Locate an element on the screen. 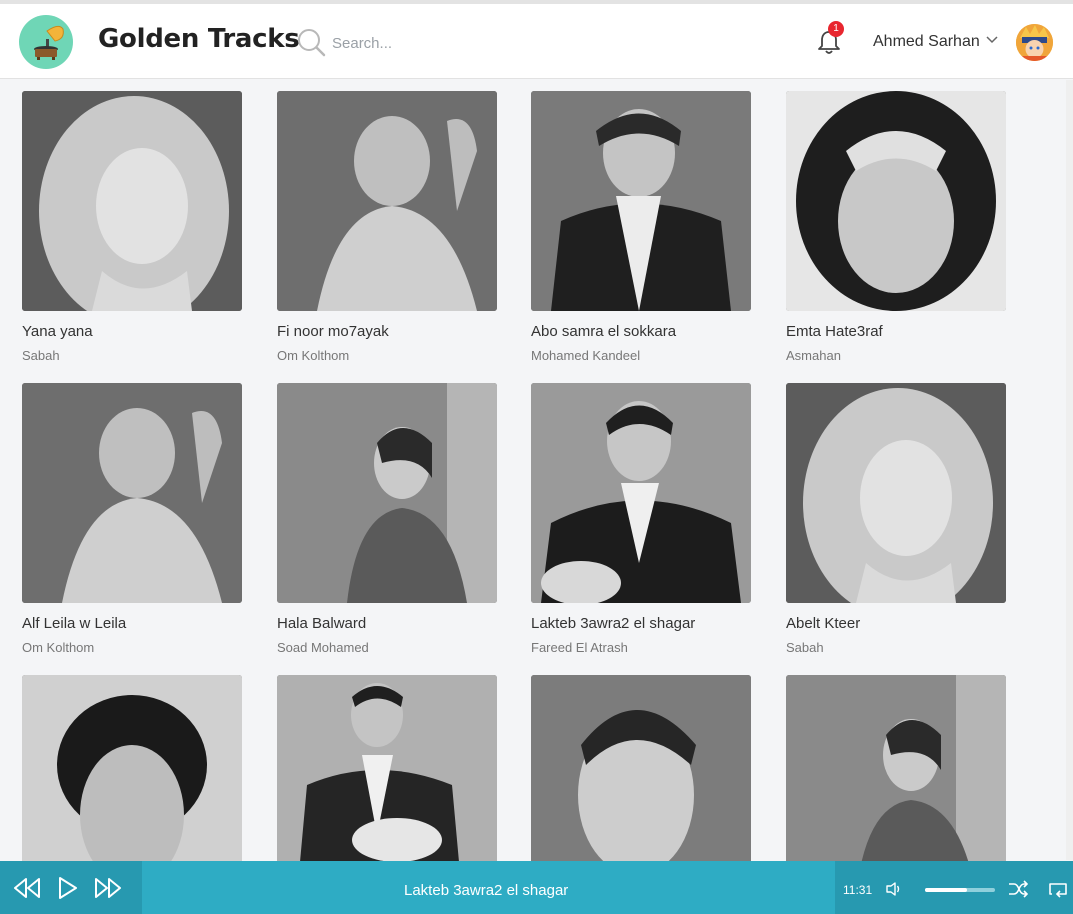  rewind-icon is located at coordinates (27, 888).